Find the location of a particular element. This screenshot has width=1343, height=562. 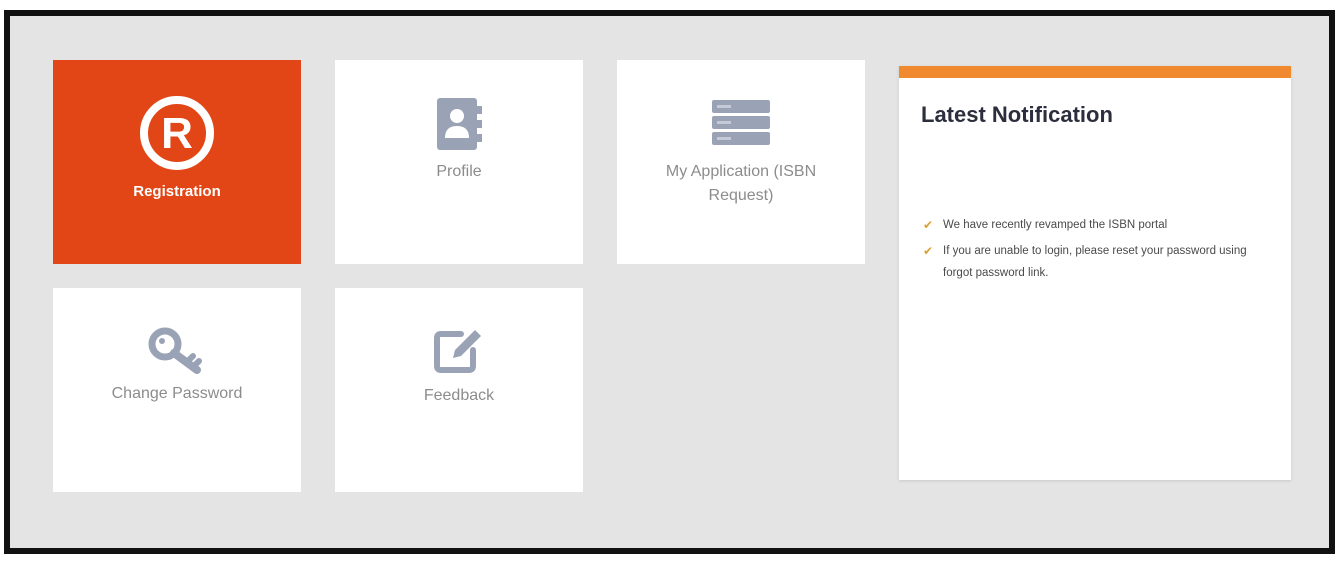

change-password-label: Change Password is located at coordinates (177, 393).